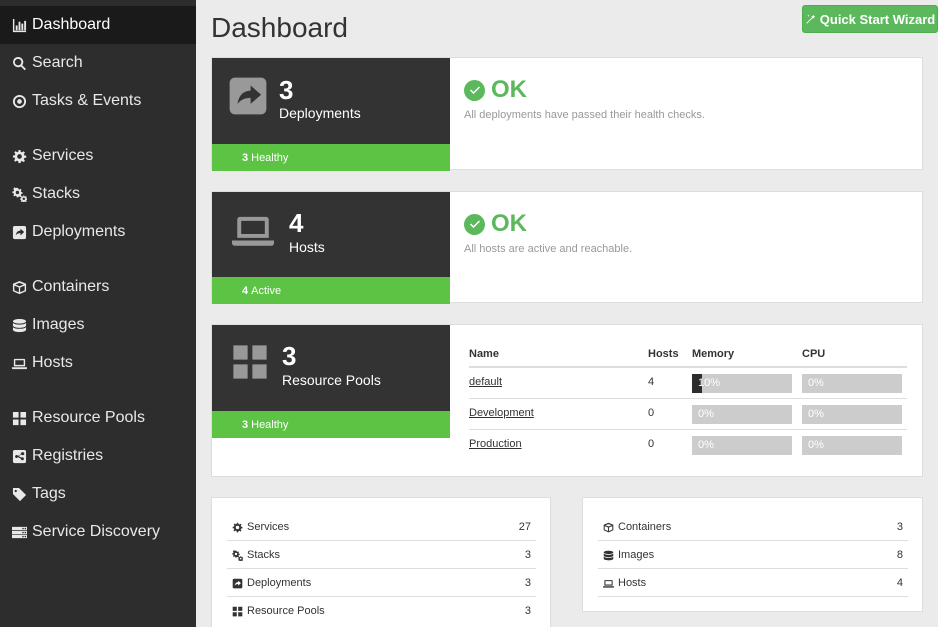 Image resolution: width=938 pixels, height=627 pixels. Describe the element at coordinates (753, 527) in the screenshot. I see `summary-row-containers: Containers 3` at that location.